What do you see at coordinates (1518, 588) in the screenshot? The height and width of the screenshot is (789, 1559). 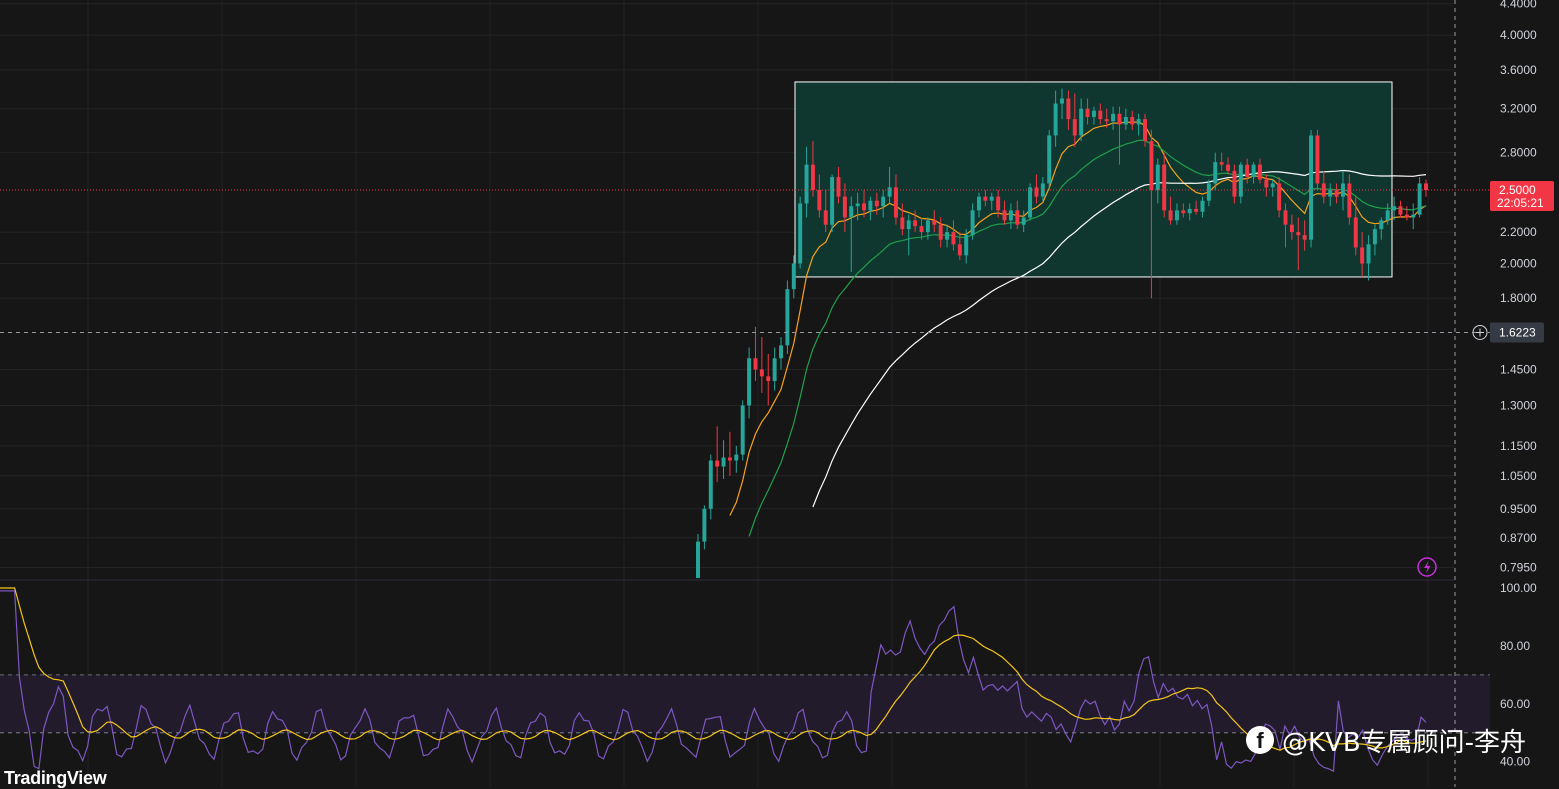 I see `rsi-tick-label: 100.00` at bounding box center [1518, 588].